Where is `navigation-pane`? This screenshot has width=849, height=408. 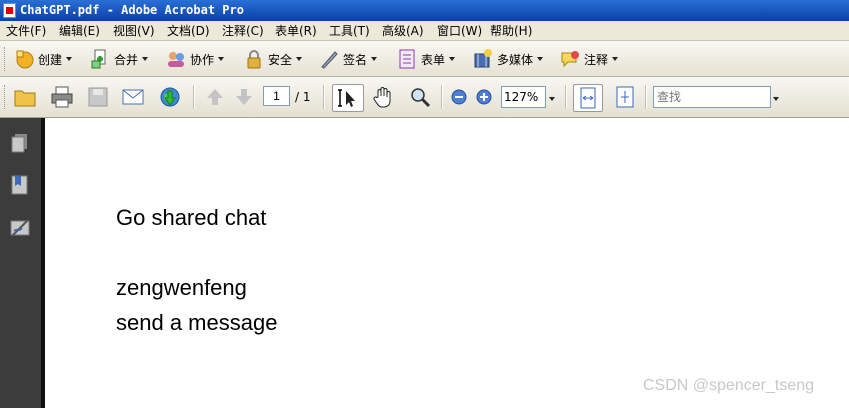 navigation-pane is located at coordinates (20, 263).